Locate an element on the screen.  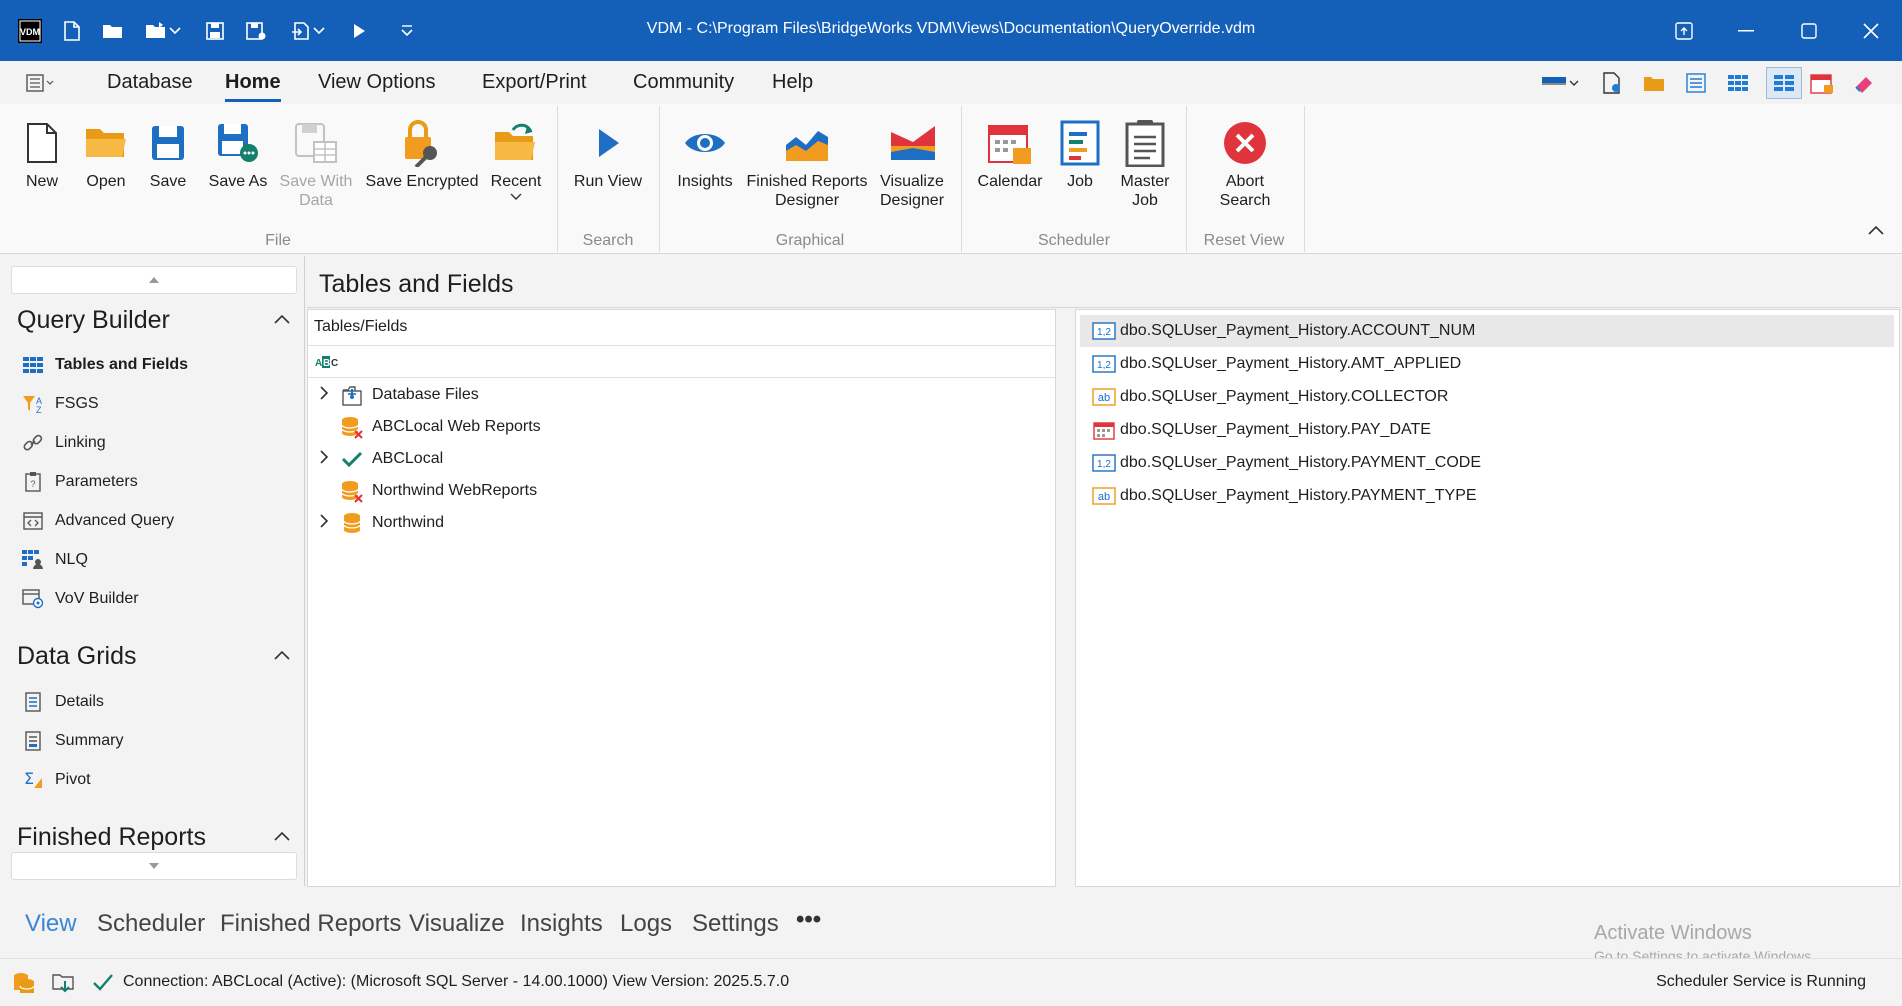
master-job-button: Master Job is located at coordinates (1145, 162).